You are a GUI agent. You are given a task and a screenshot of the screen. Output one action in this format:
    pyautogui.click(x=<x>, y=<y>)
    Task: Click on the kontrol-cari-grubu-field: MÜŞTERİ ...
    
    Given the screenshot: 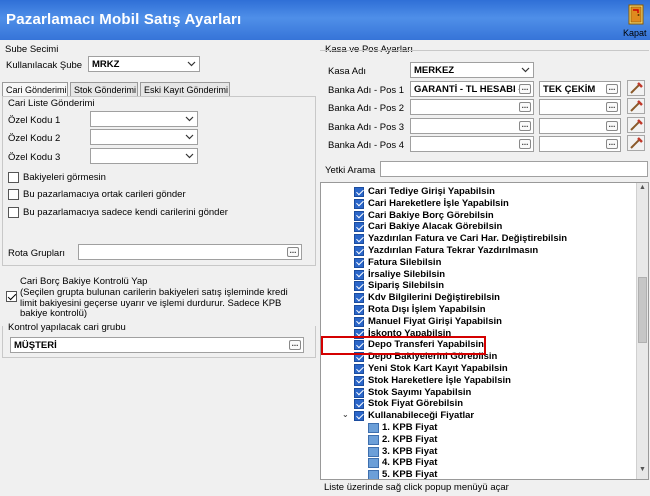 What is the action you would take?
    pyautogui.click(x=157, y=345)
    